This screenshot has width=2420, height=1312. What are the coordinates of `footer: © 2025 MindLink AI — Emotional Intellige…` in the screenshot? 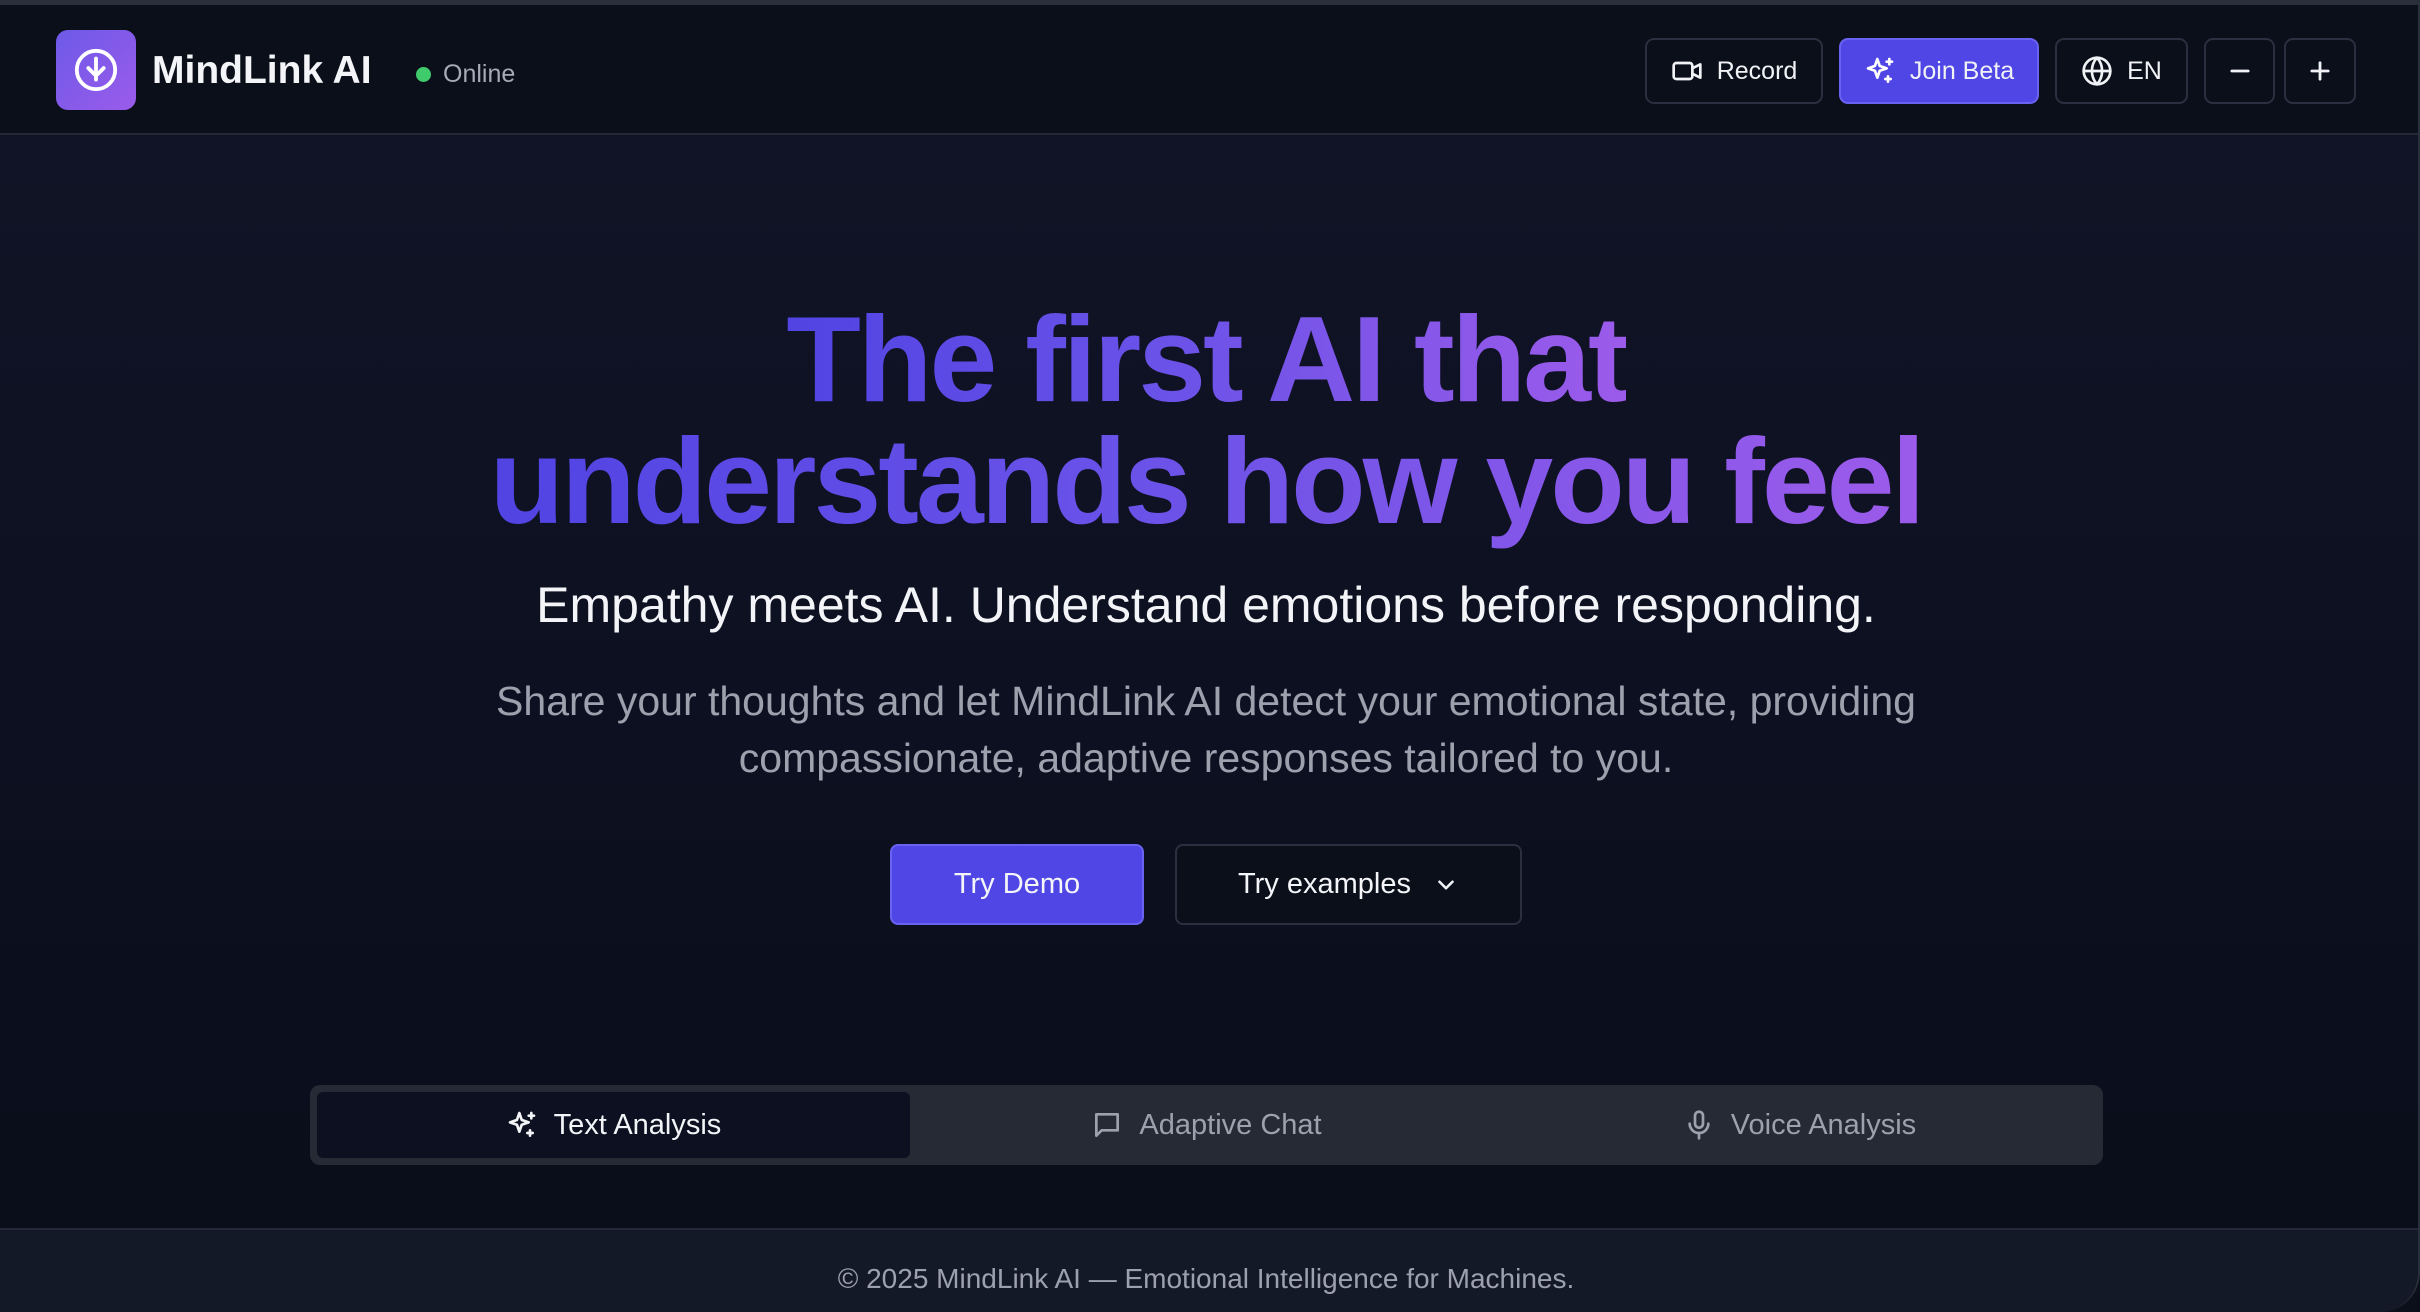 It's located at (1209, 1270).